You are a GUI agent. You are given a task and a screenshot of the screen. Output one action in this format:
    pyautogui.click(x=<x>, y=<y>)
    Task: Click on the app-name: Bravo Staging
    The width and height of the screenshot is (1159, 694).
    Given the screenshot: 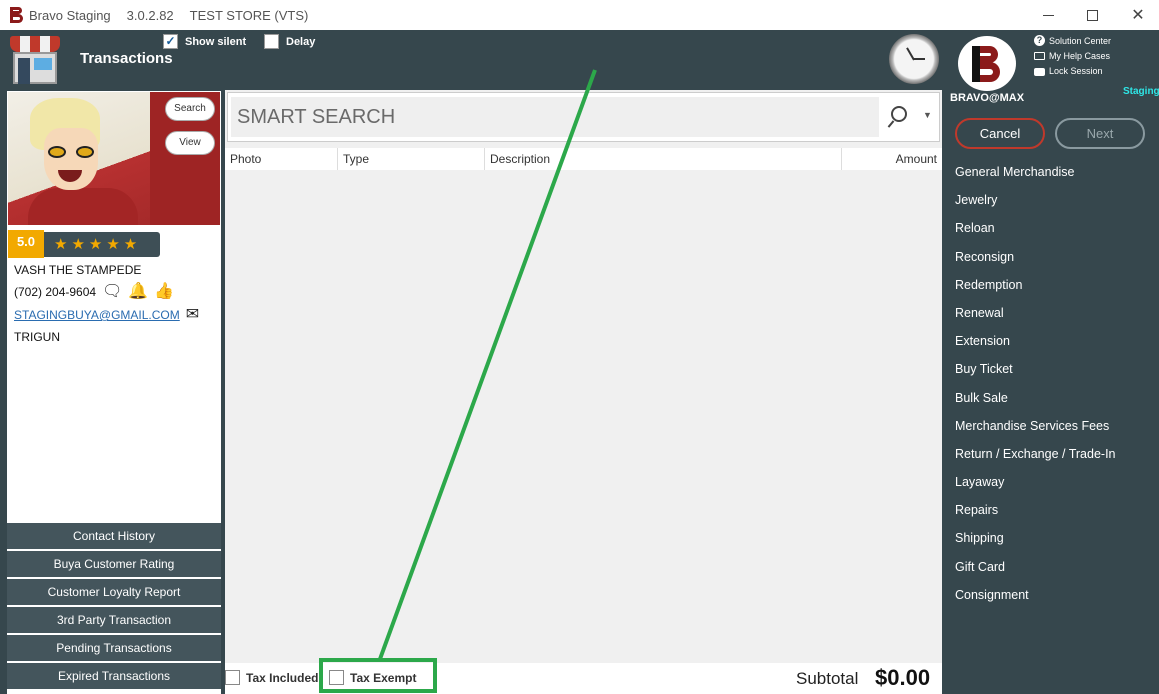 What is the action you would take?
    pyautogui.click(x=70, y=15)
    